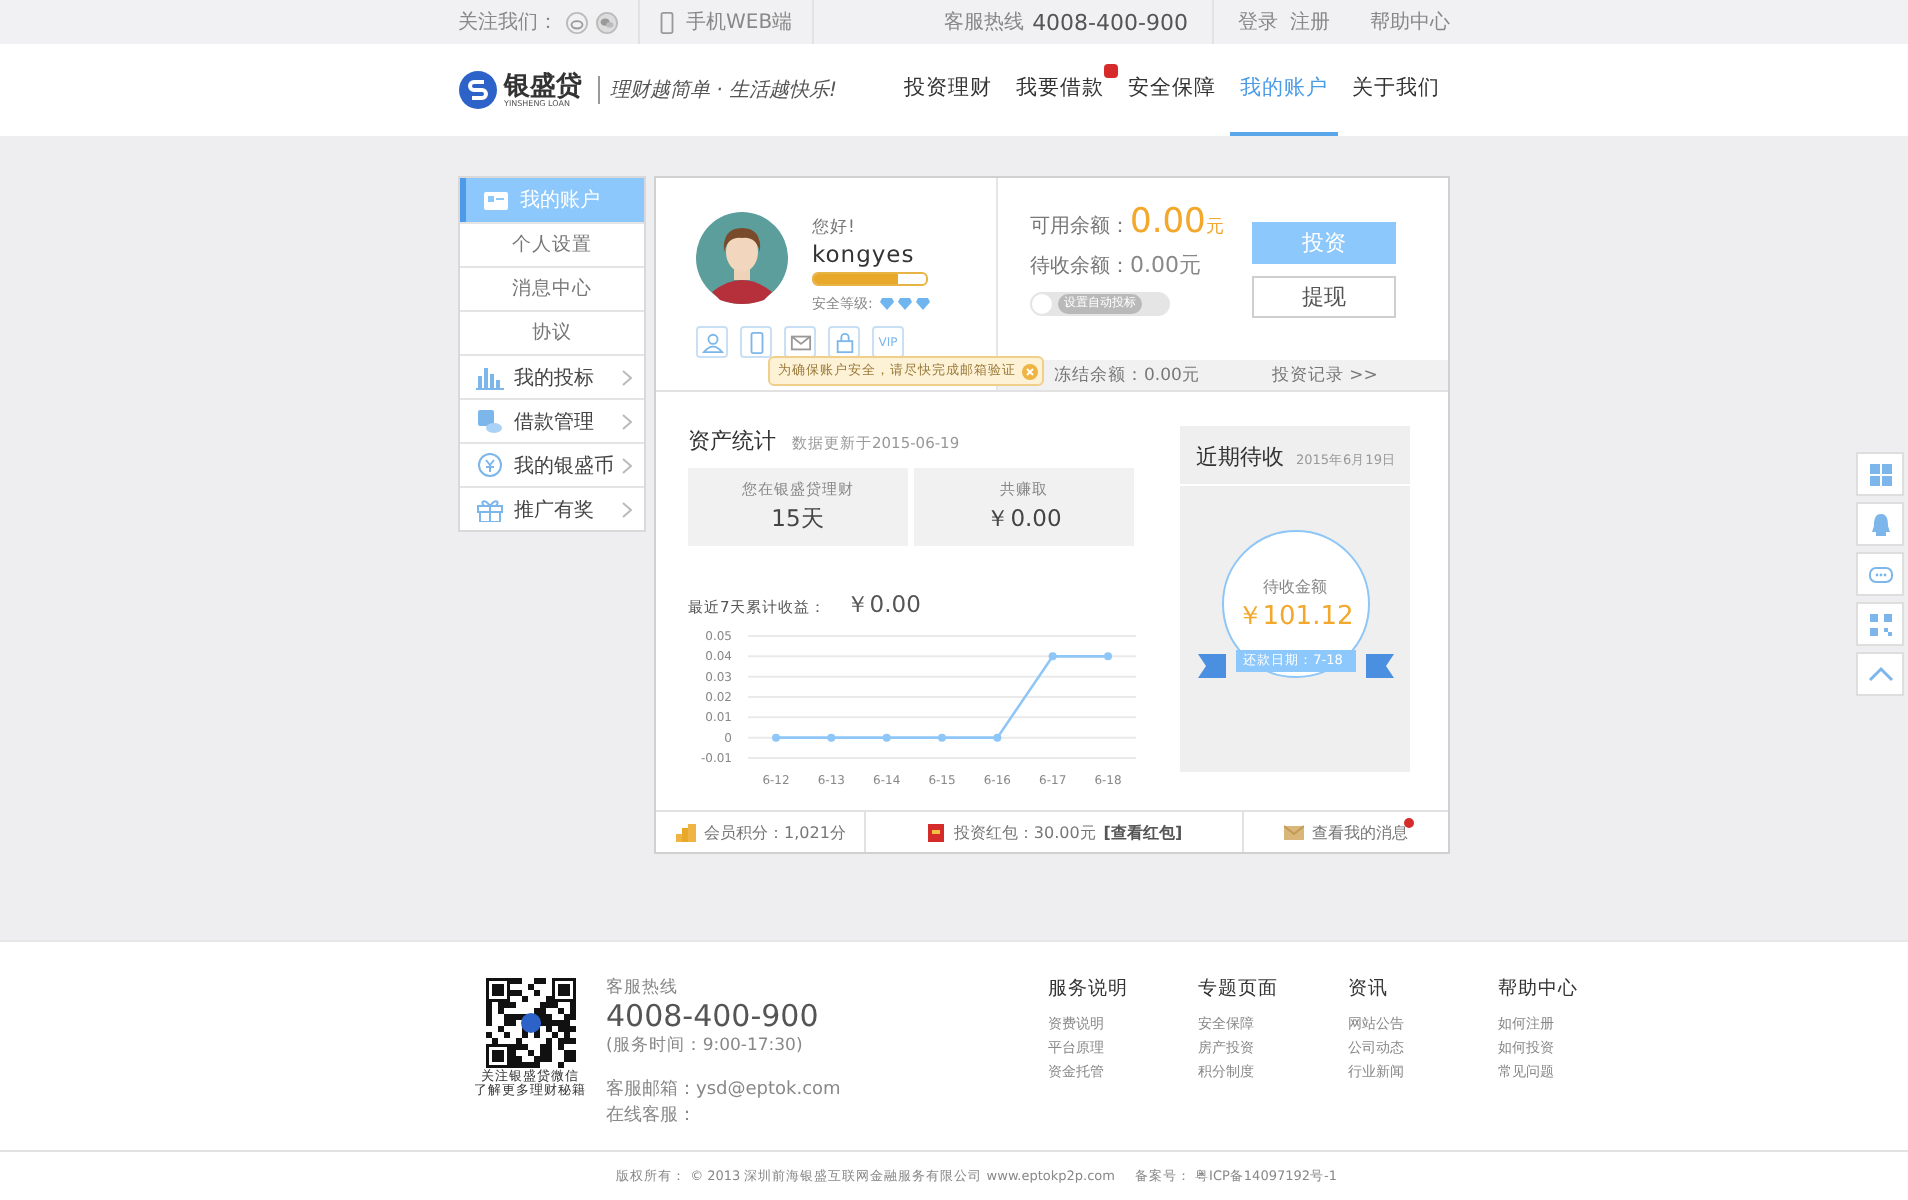 The image size is (1908, 1200). Describe the element at coordinates (1310, 22) in the screenshot. I see `top-link: 注册` at that location.